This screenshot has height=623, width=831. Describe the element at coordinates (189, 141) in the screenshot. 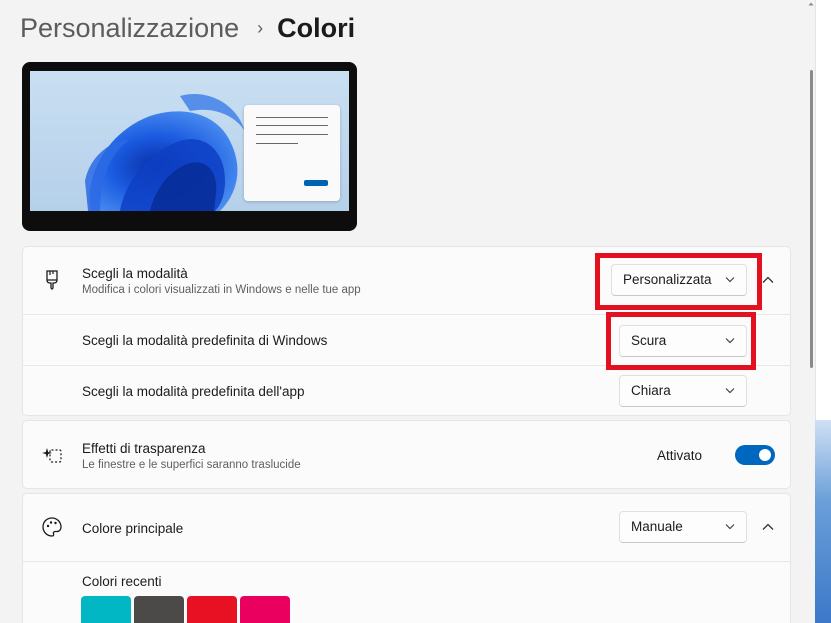

I see `preview-wallpaper` at that location.